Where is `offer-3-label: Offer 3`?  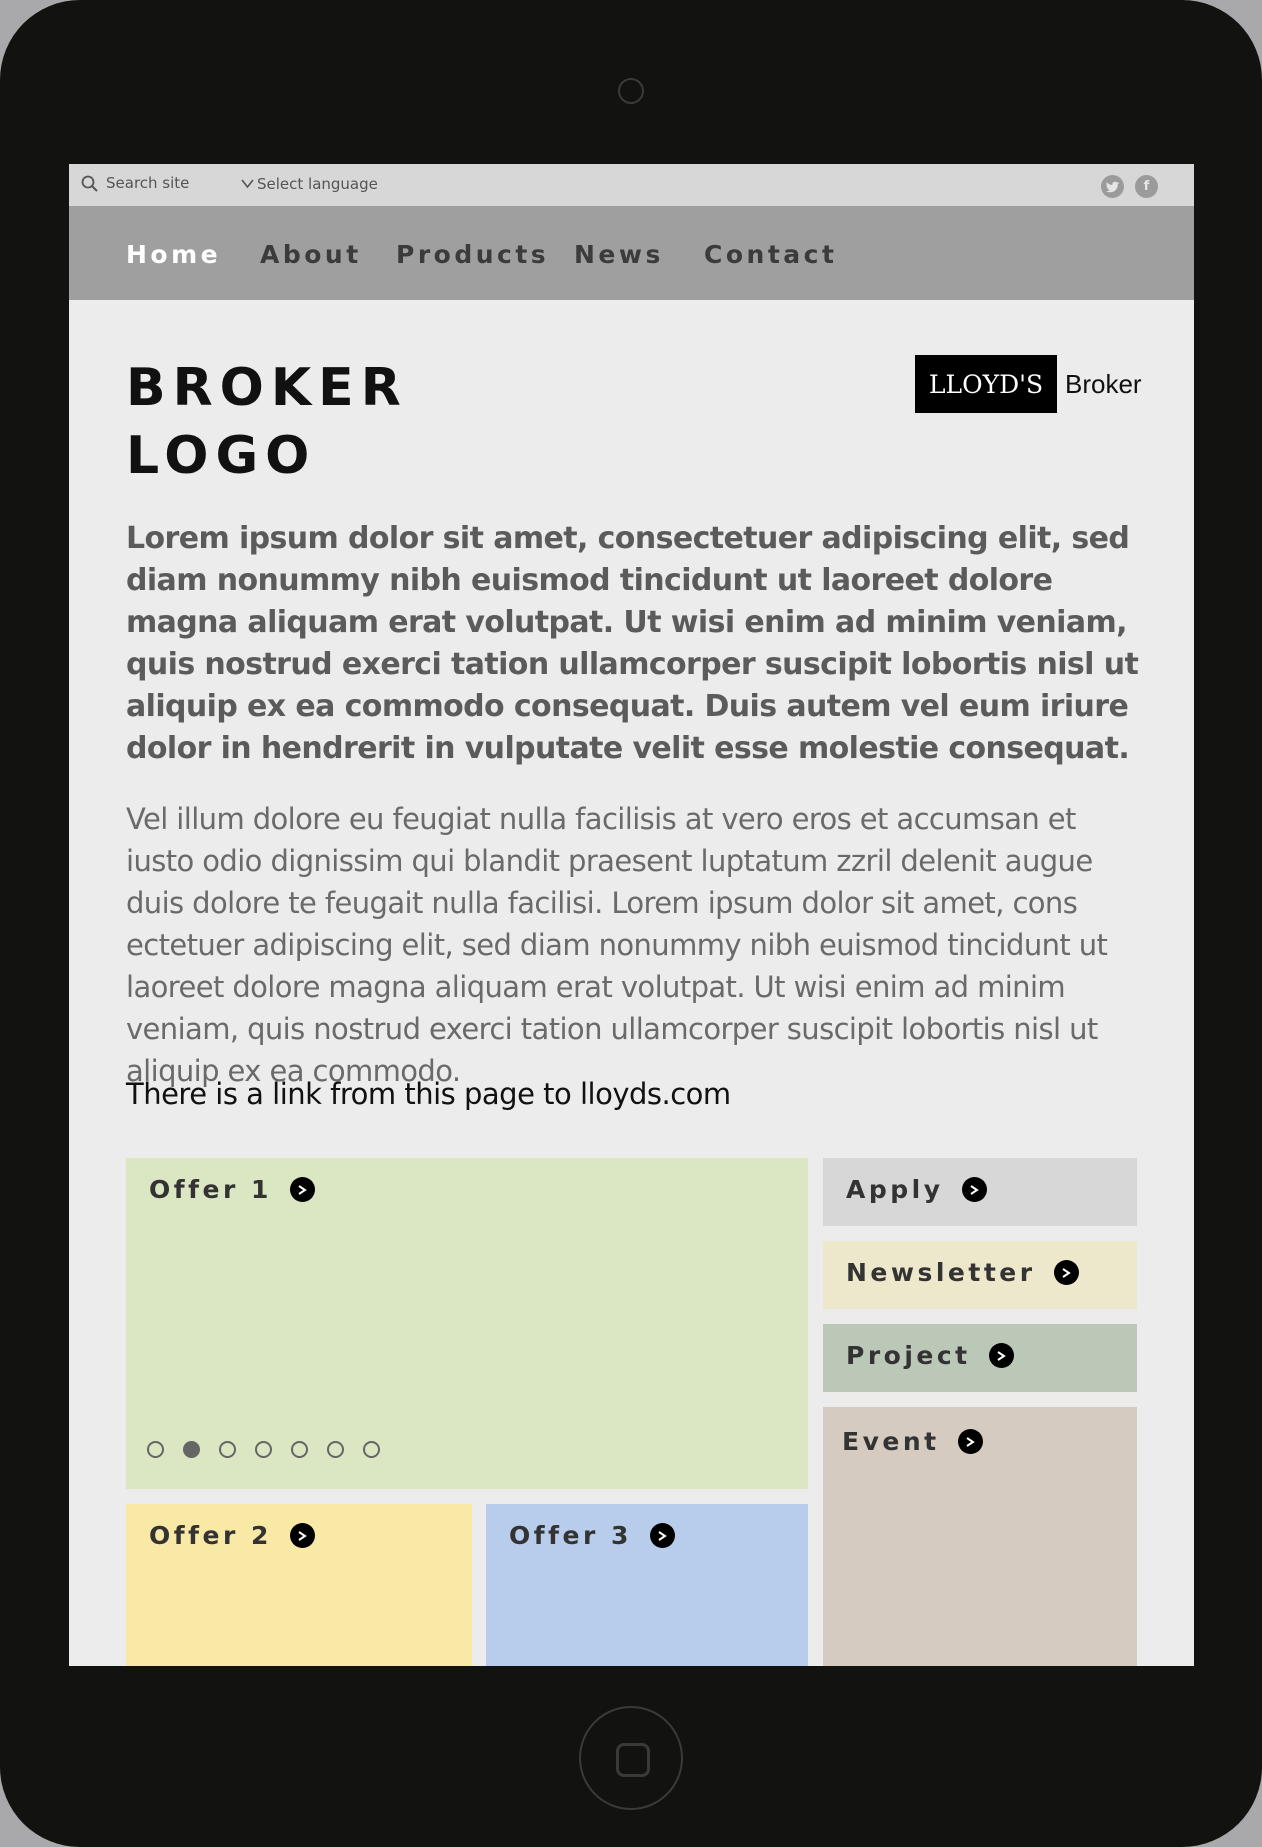 offer-3-label: Offer 3 is located at coordinates (592, 1535).